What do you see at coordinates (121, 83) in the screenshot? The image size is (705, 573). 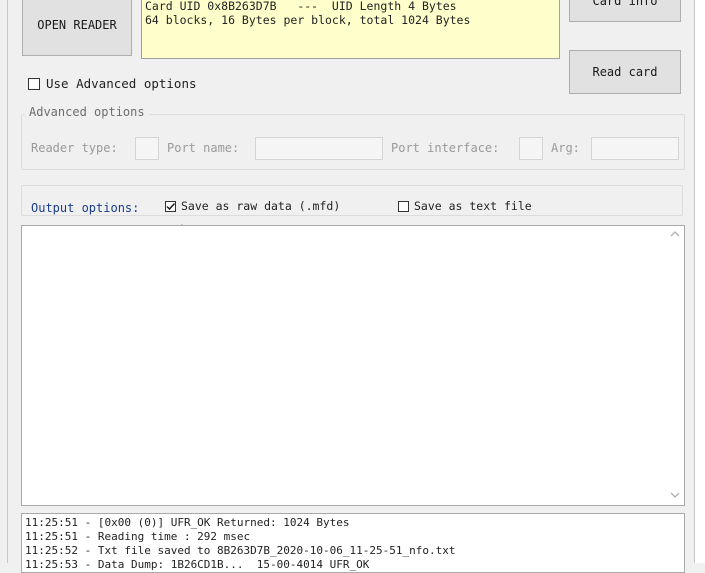 I see `use-advanced-label: Use Advanced options` at bounding box center [121, 83].